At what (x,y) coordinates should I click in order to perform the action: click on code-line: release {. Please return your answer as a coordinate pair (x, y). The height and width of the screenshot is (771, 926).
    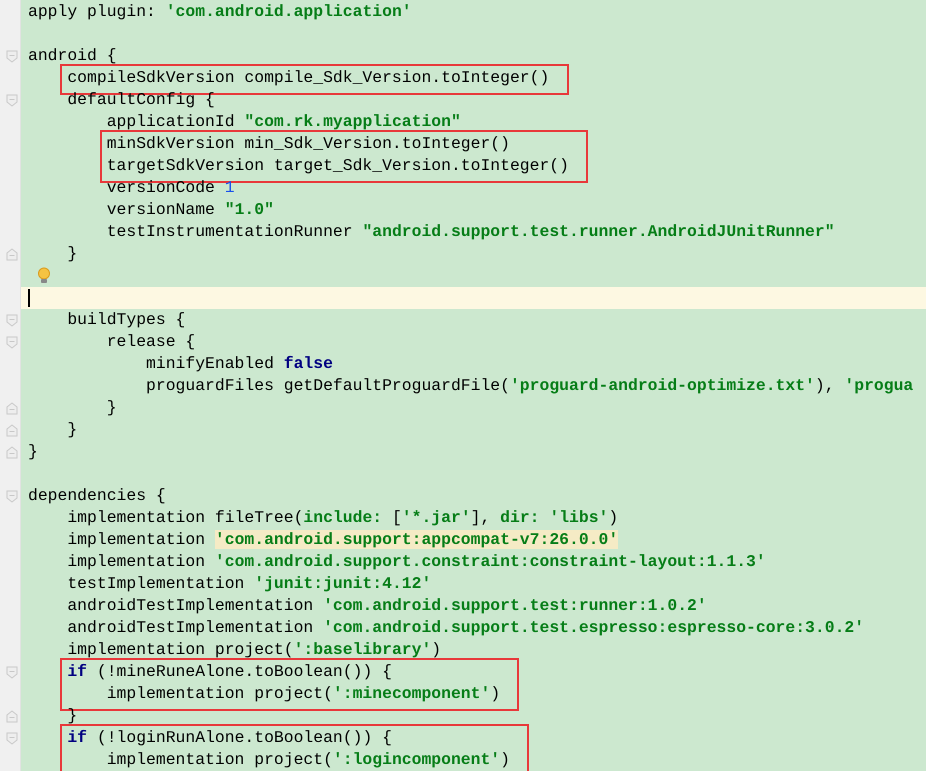
    Looking at the image, I should click on (151, 342).